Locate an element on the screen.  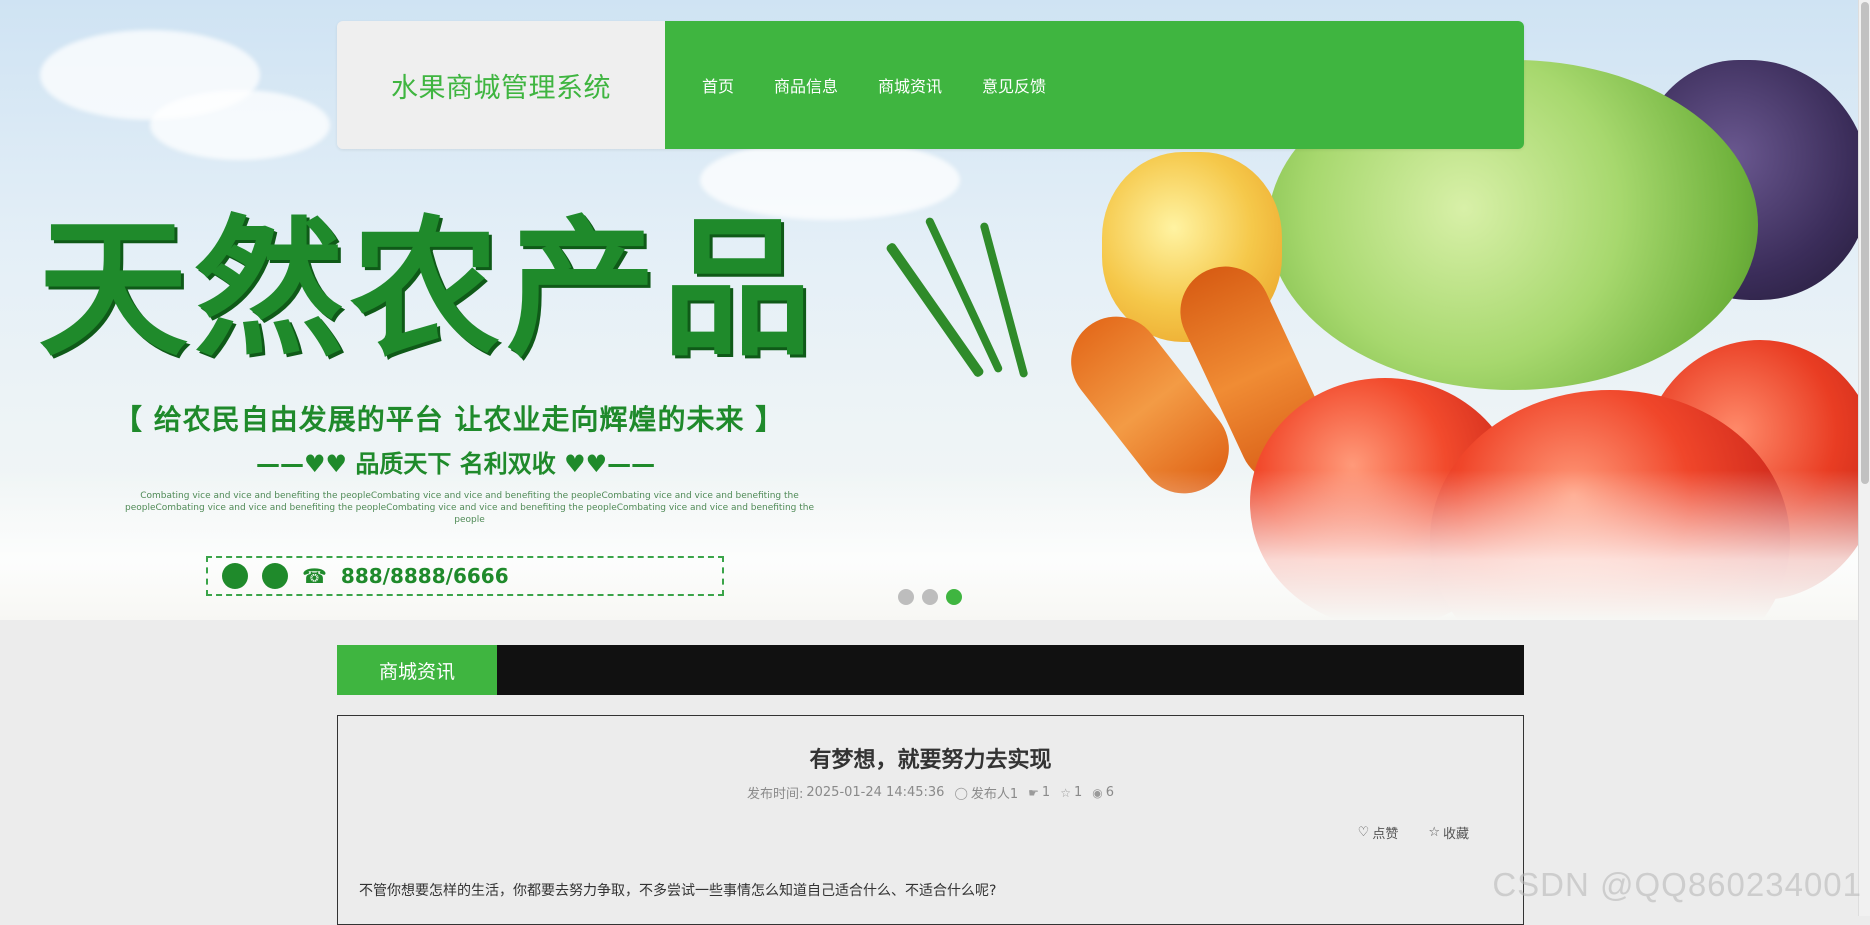
nav-products: 商品信息 is located at coordinates (806, 85).